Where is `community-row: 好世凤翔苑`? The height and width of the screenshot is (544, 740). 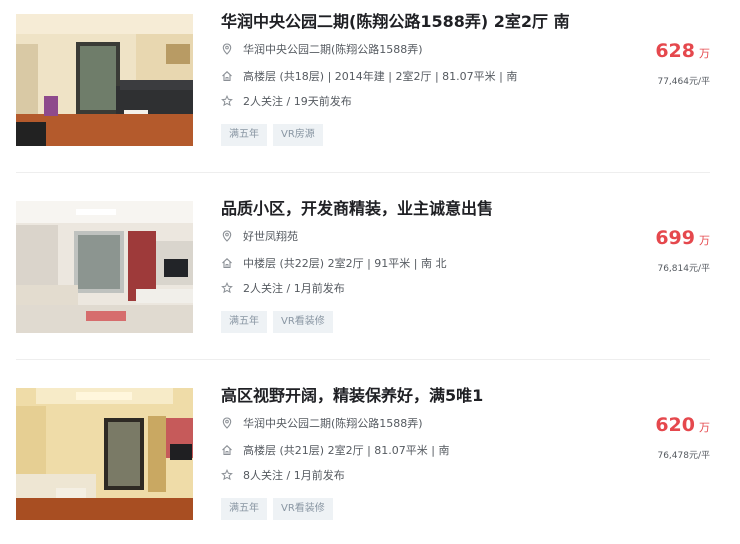 community-row: 好世凤翔苑 is located at coordinates (259, 237).